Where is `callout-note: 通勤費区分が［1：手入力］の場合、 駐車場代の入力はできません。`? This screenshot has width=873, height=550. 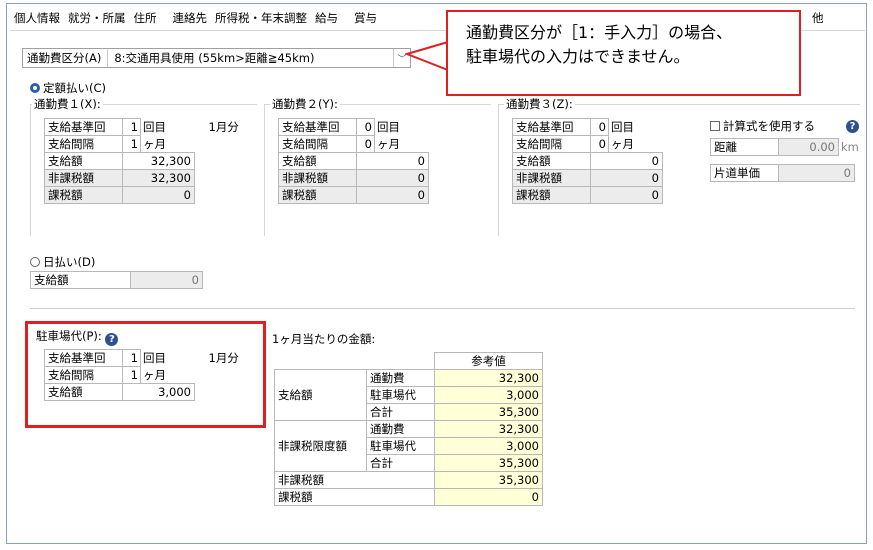
callout-note: 通勤費区分が［1：手入力］の場合、 駐車場代の入力はできません。 is located at coordinates (623, 53).